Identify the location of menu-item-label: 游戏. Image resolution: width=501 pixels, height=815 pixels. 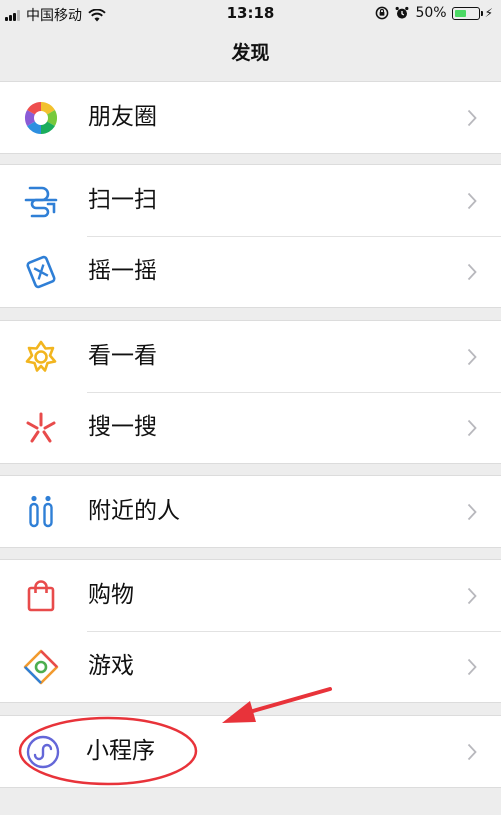
(111, 666).